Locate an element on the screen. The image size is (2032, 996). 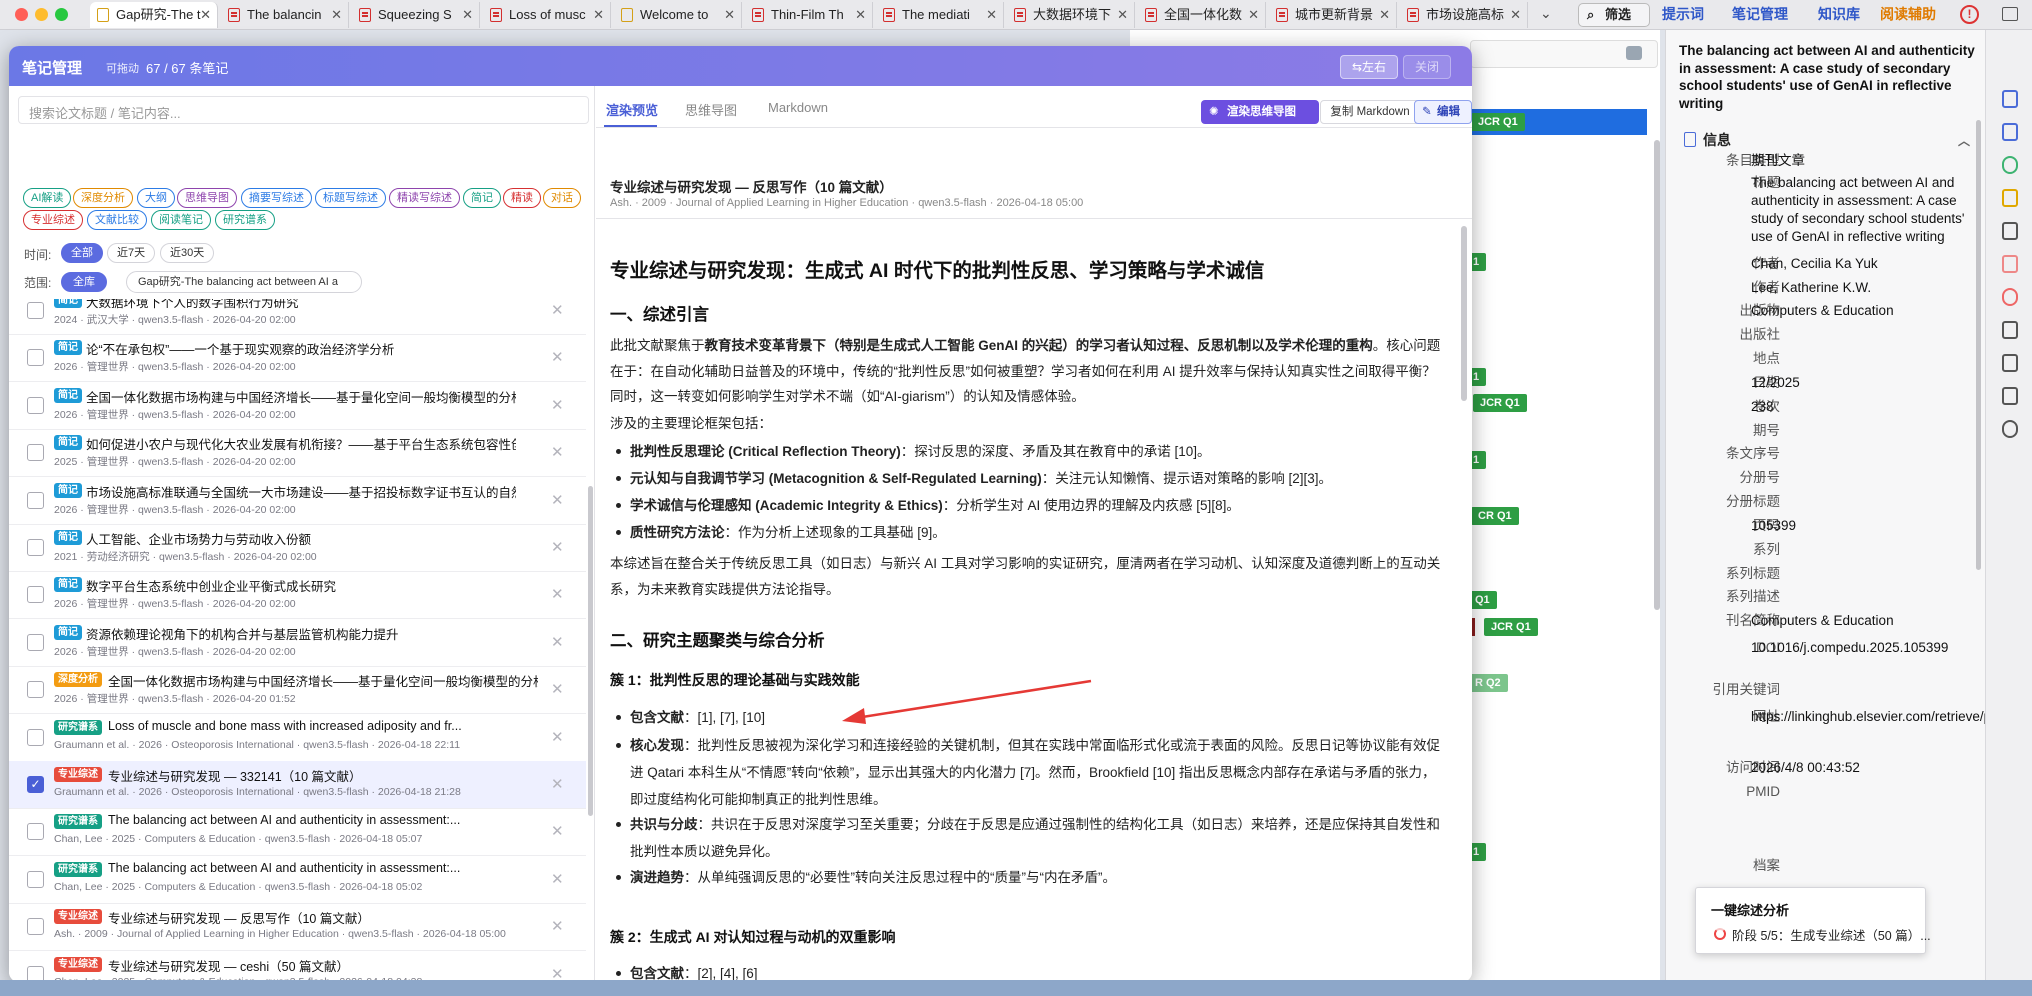
type-tag: 对话 is located at coordinates (562, 198).